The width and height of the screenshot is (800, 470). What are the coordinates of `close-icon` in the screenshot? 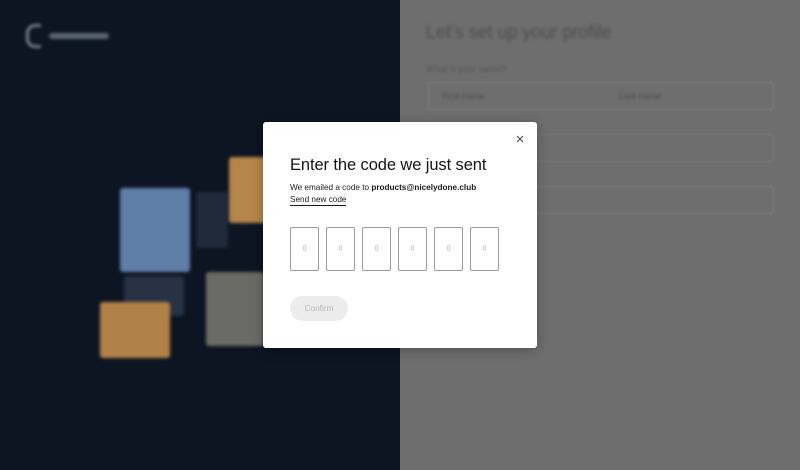 It's located at (520, 139).